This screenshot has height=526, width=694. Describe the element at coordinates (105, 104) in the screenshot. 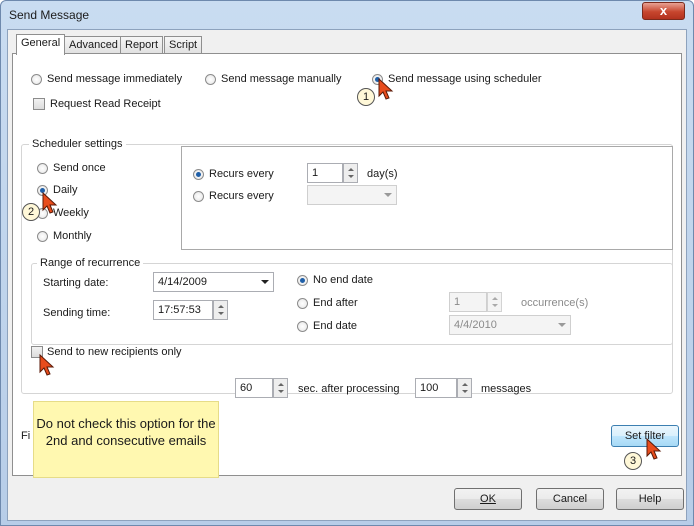

I see `read-receipt-label: Request Read Receipt` at that location.